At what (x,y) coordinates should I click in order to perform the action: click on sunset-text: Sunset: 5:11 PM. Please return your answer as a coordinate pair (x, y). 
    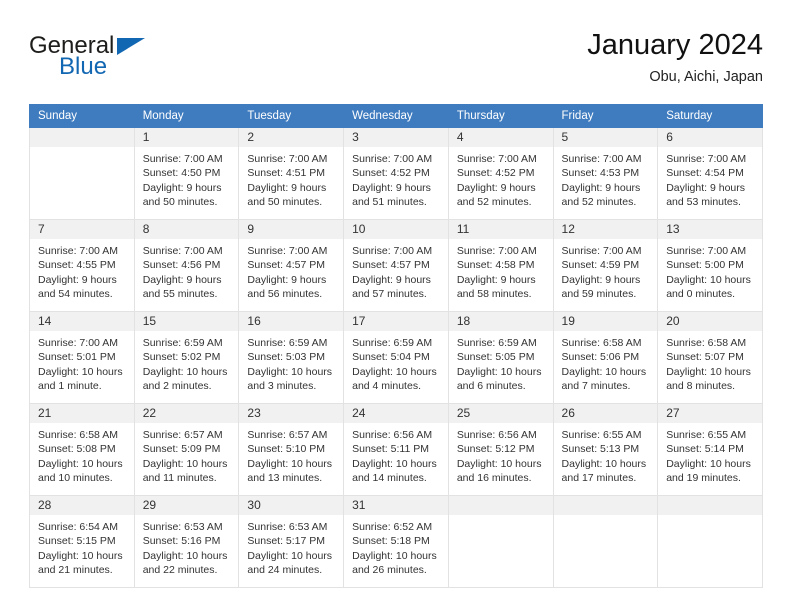
    Looking at the image, I should click on (390, 449).